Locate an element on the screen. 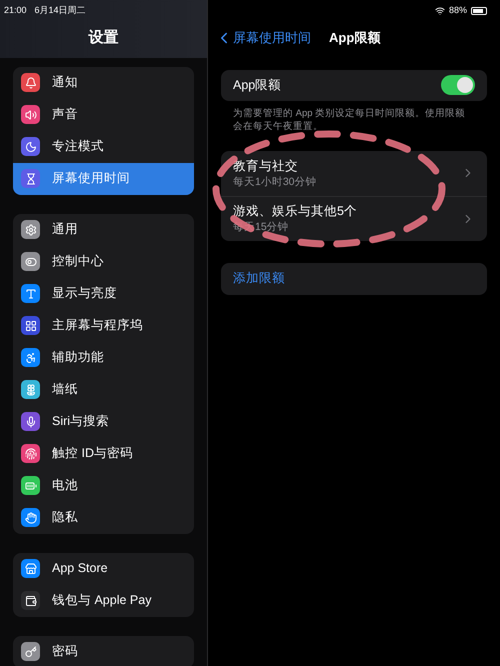 This screenshot has width=500, height=666. sidebar-item: 屏幕使用时间 is located at coordinates (103, 178).